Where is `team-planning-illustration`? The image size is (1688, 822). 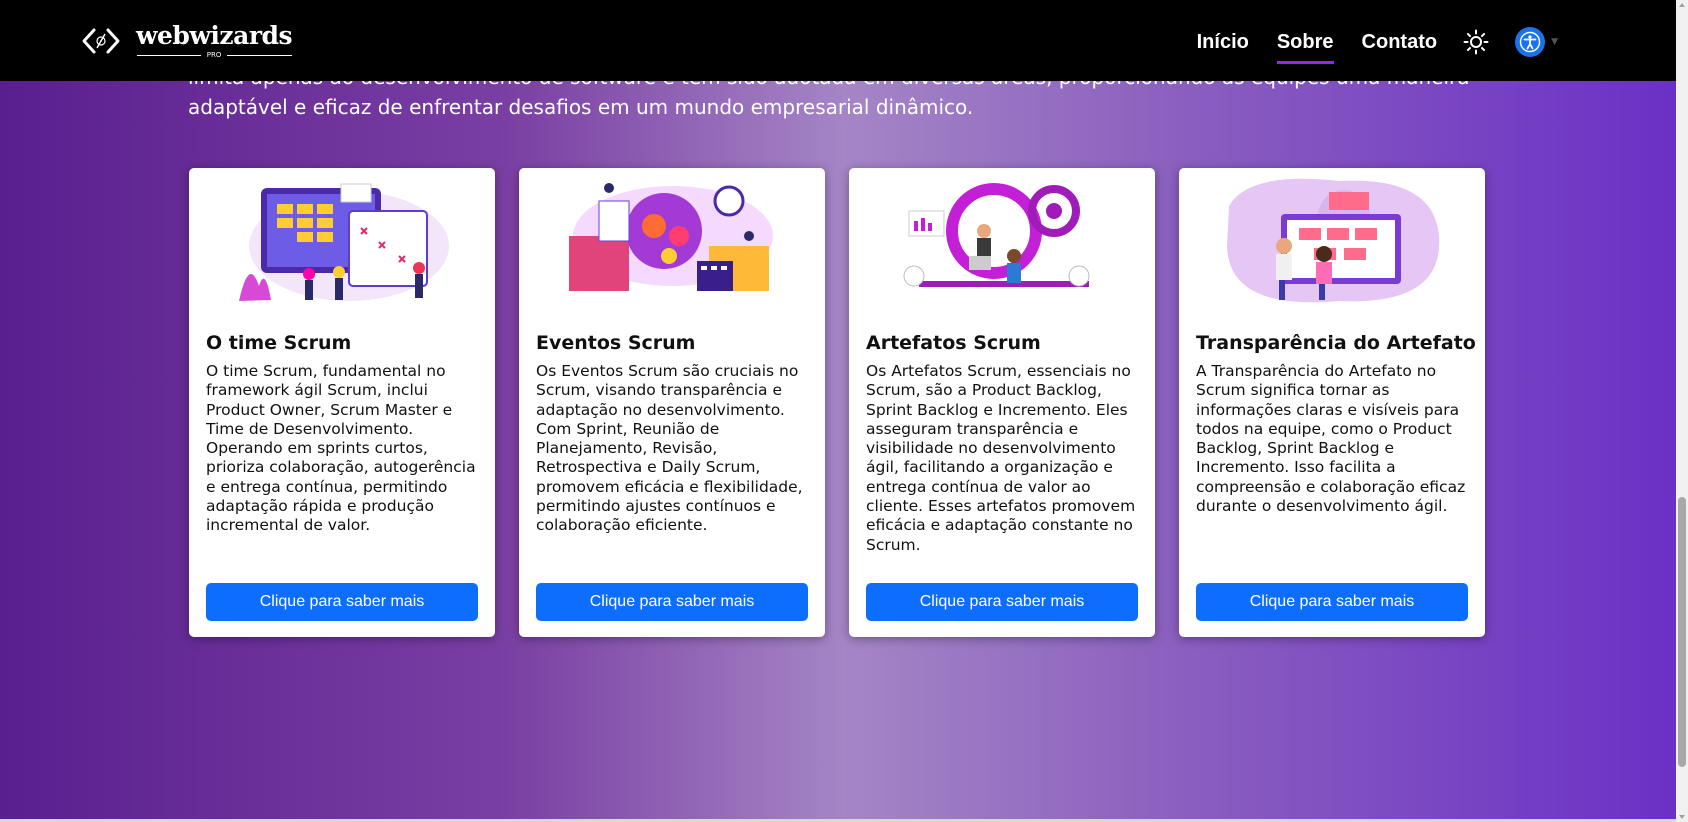
team-planning-illustration is located at coordinates (344, 242).